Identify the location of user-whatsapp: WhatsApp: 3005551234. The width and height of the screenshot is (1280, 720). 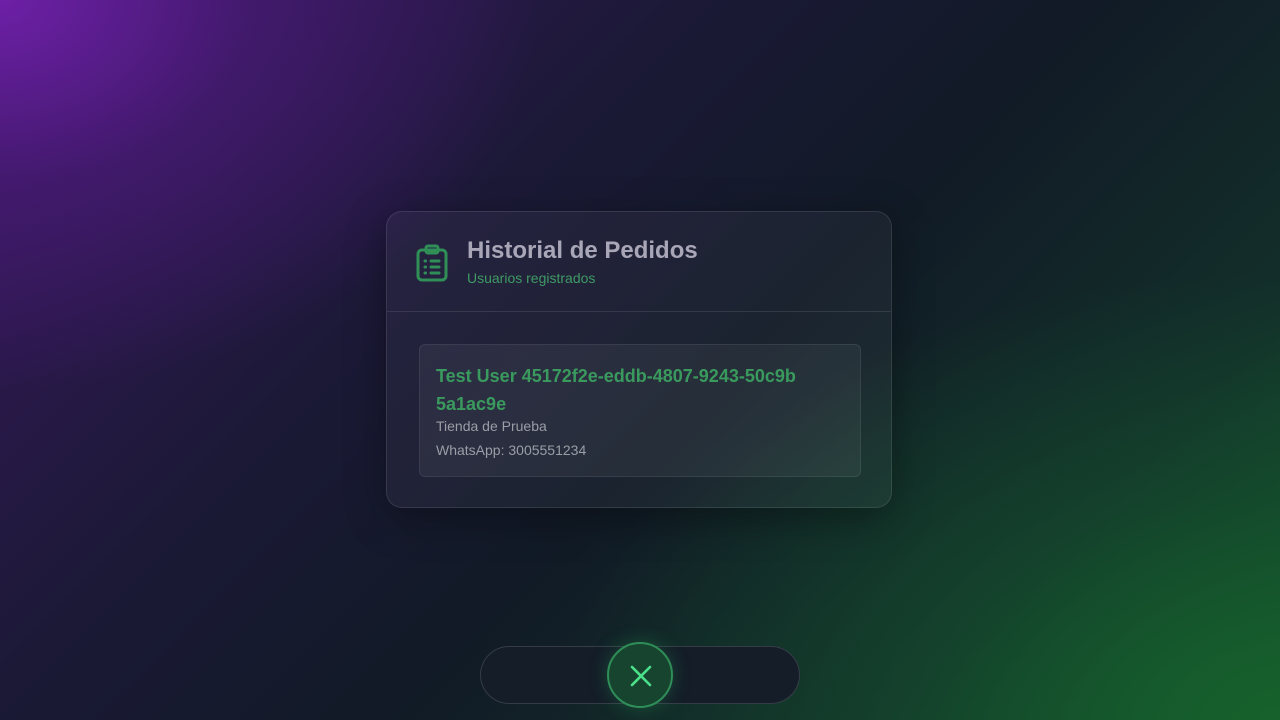
(511, 450).